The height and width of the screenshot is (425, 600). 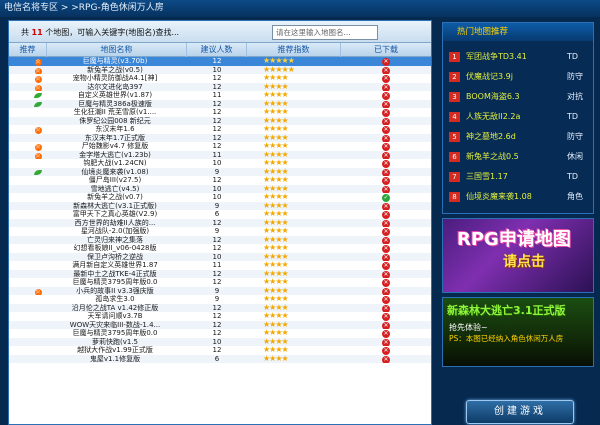 What do you see at coordinates (294, 50) in the screenshot?
I see `col-header-rating: 推荐指数` at bounding box center [294, 50].